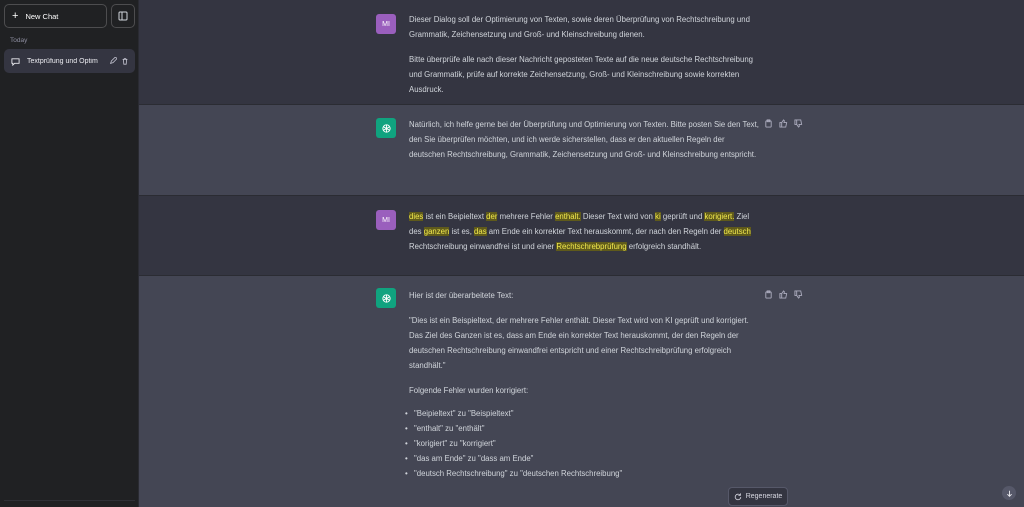 This screenshot has height=507, width=1024. I want to click on text-segment: mehrere Fehler, so click(526, 216).